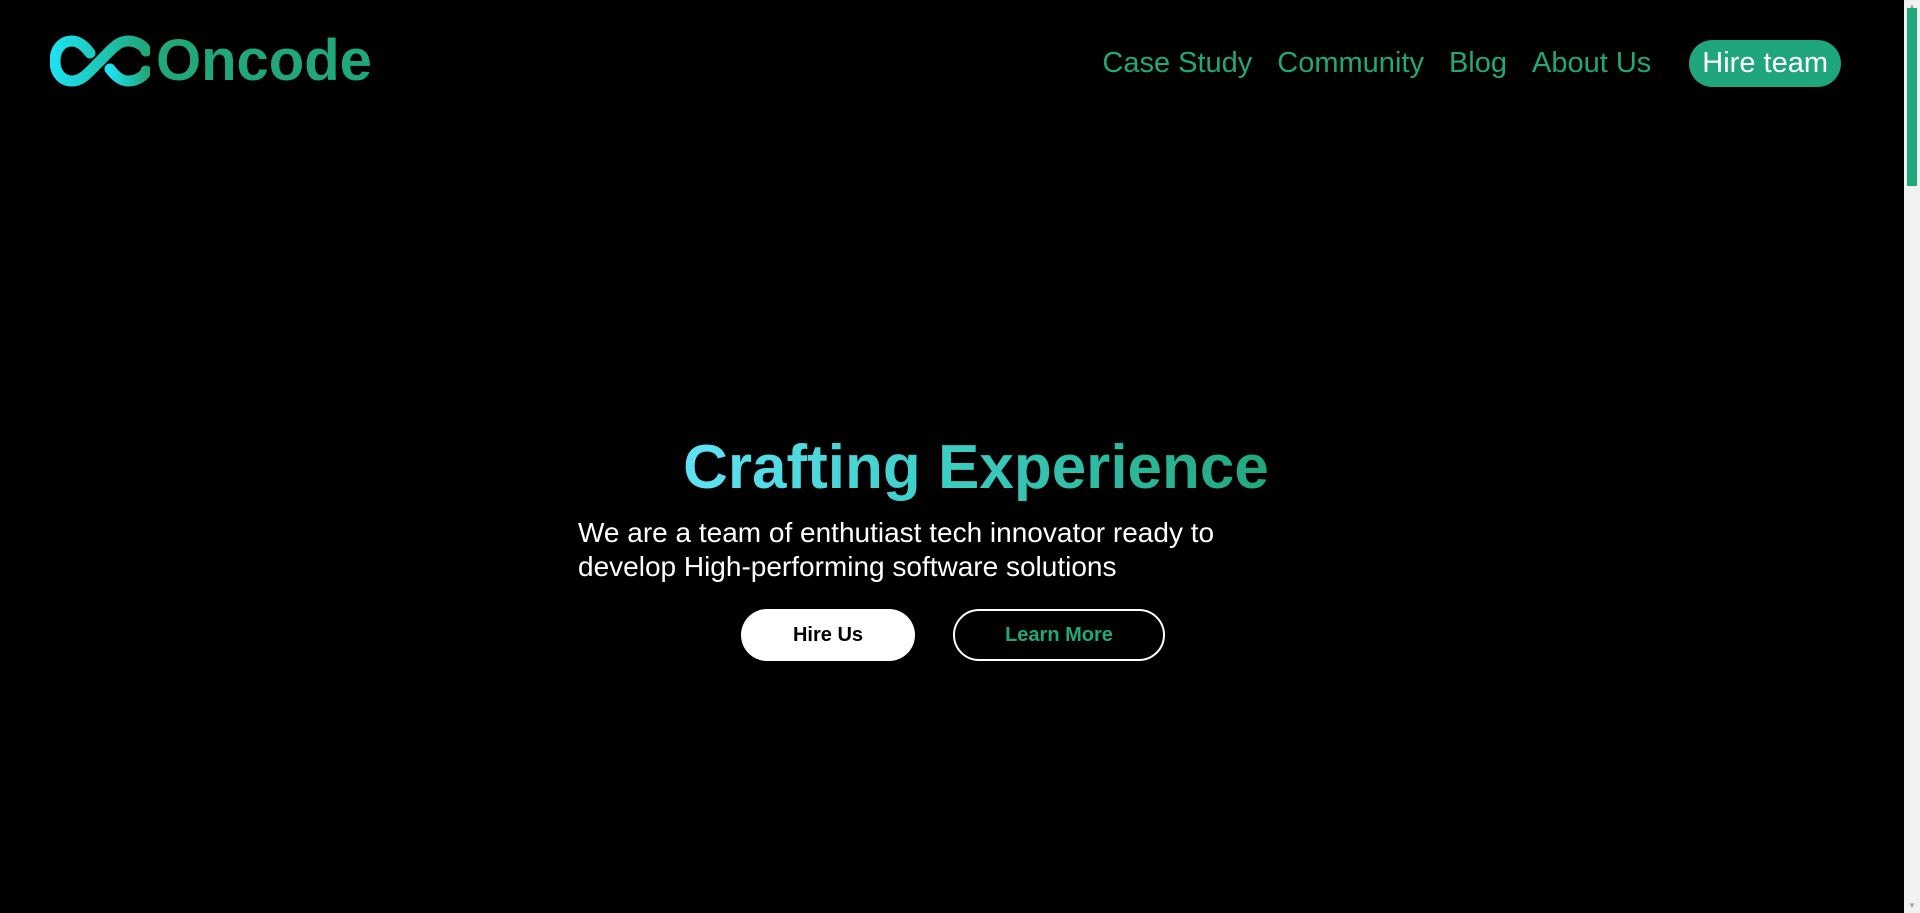  Describe the element at coordinates (828, 635) in the screenshot. I see `hire-us-button: Hire Us` at that location.